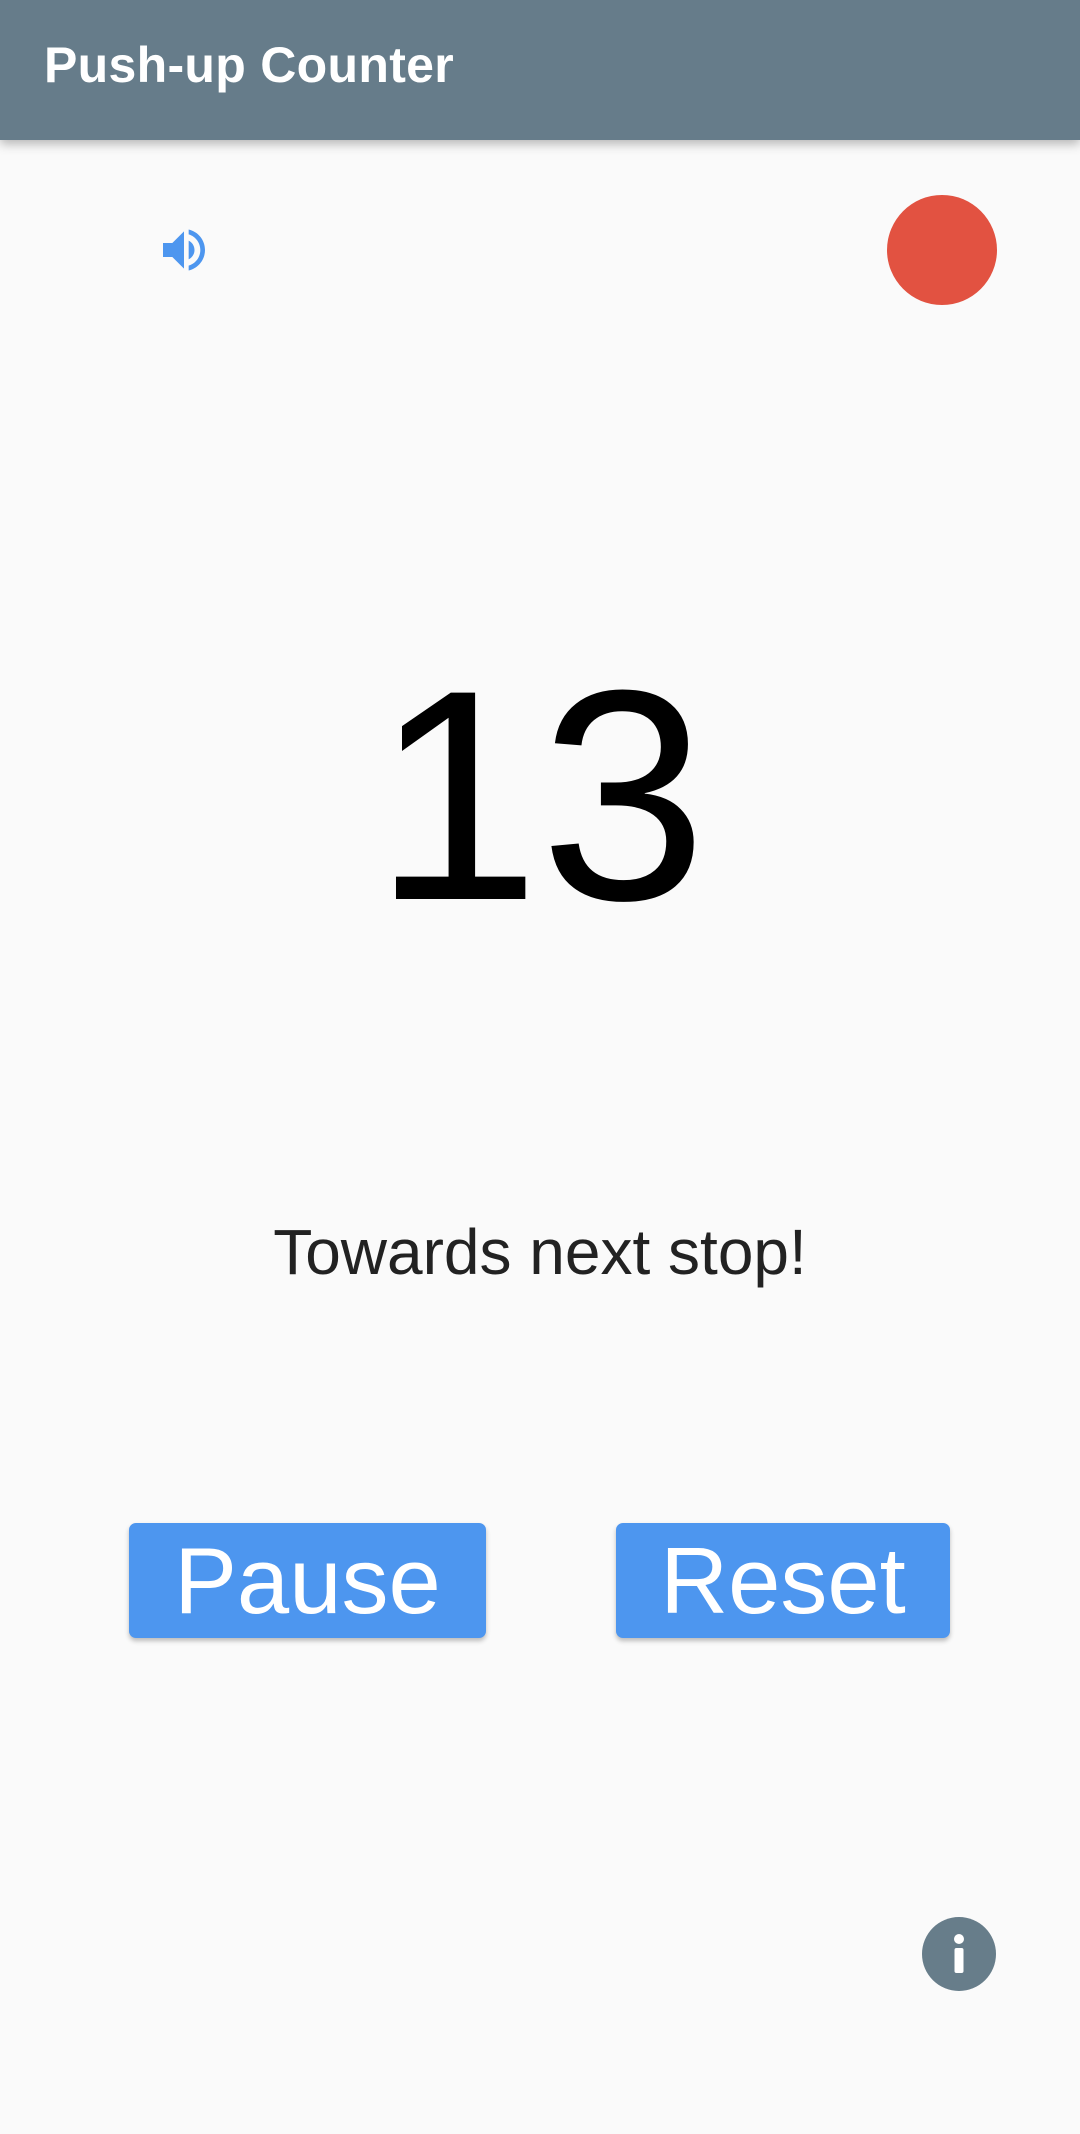 The height and width of the screenshot is (2134, 1080). Describe the element at coordinates (540, 795) in the screenshot. I see `pushup-count: 13` at that location.